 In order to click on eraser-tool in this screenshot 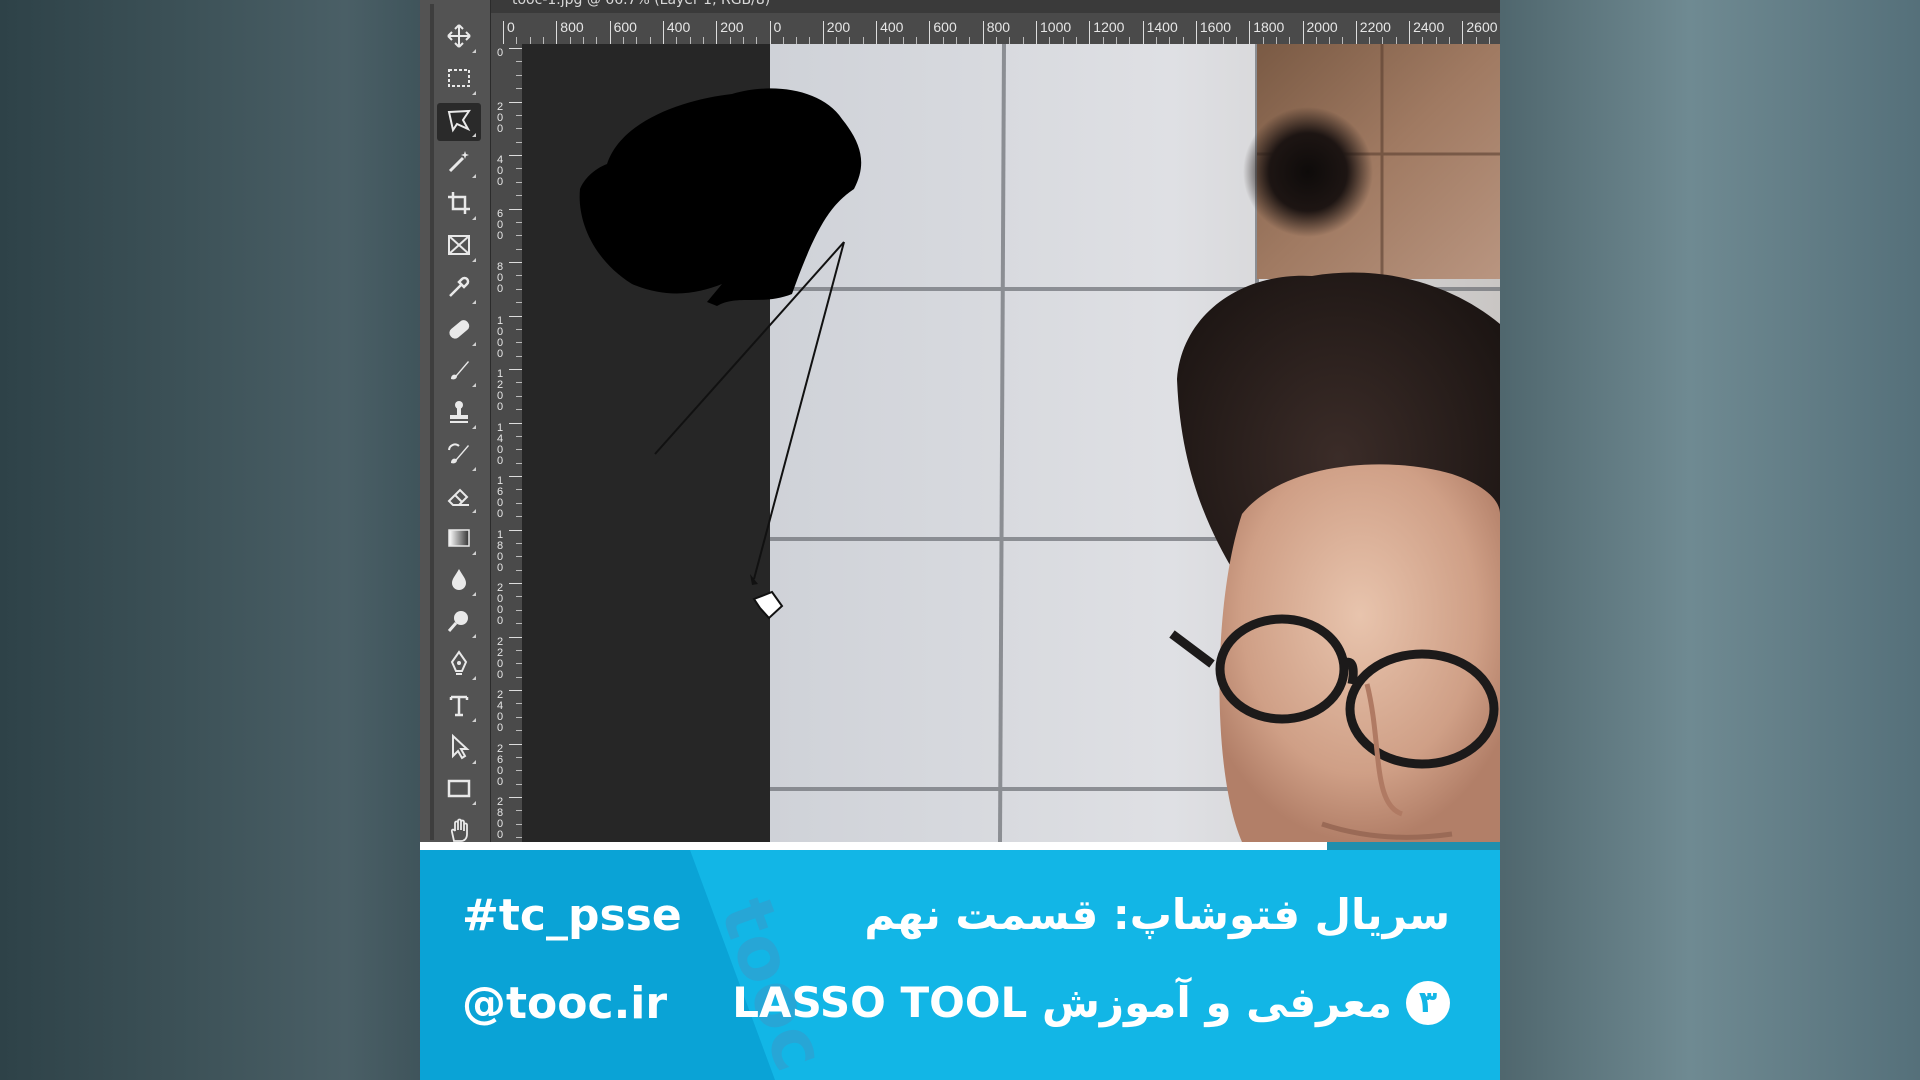, I will do `click(459, 498)`.